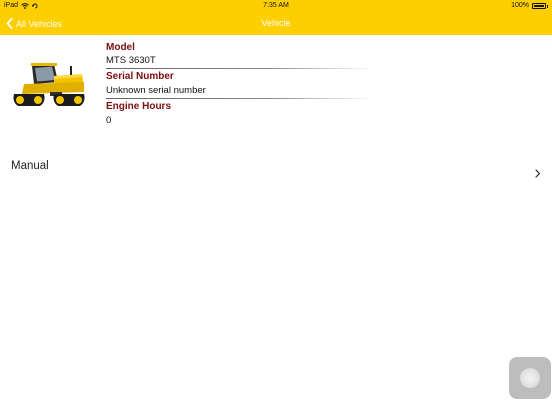  I want to click on status-time: 7:35 AM, so click(276, 5).